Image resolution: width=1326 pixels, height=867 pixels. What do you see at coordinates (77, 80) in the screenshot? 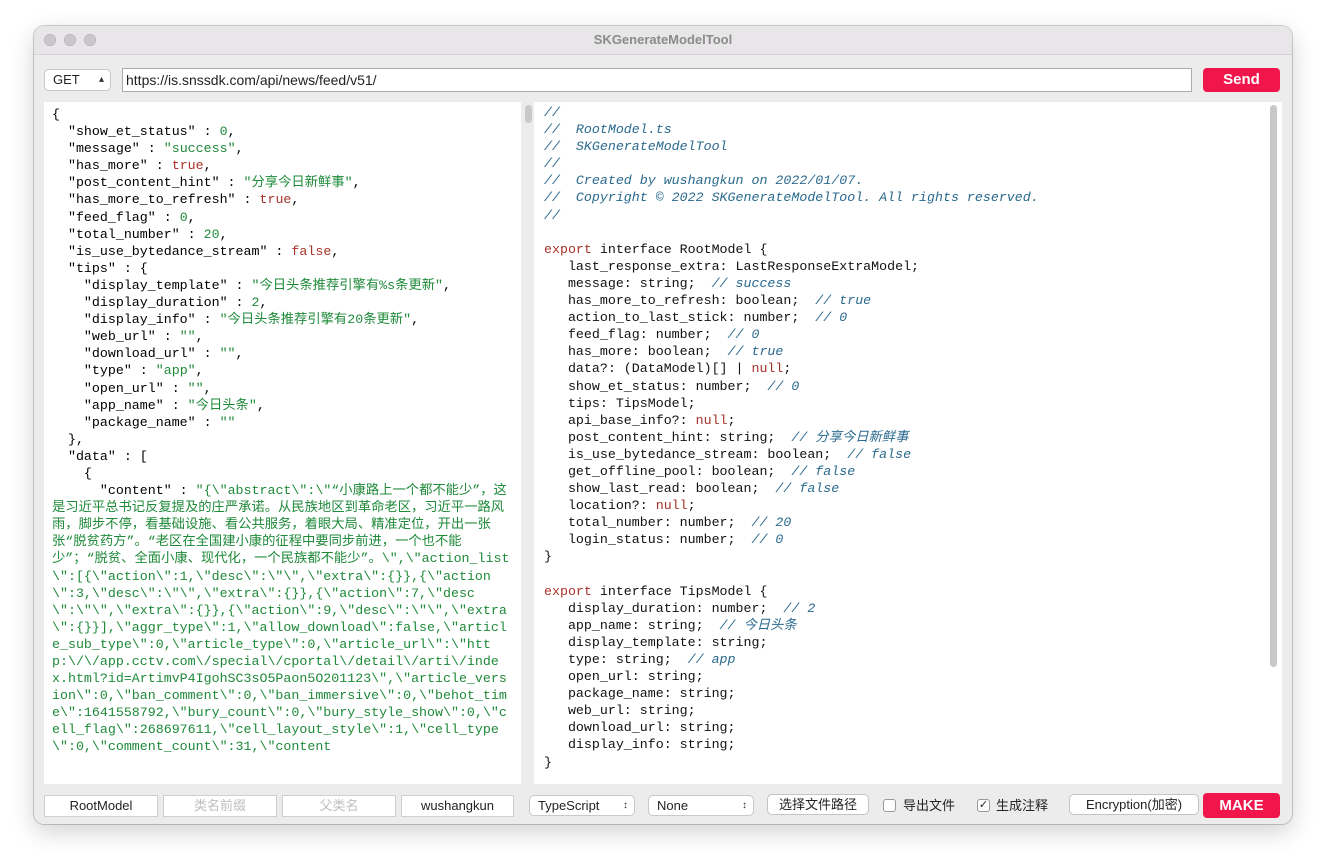
I see `http-method-select: GET ▴` at bounding box center [77, 80].